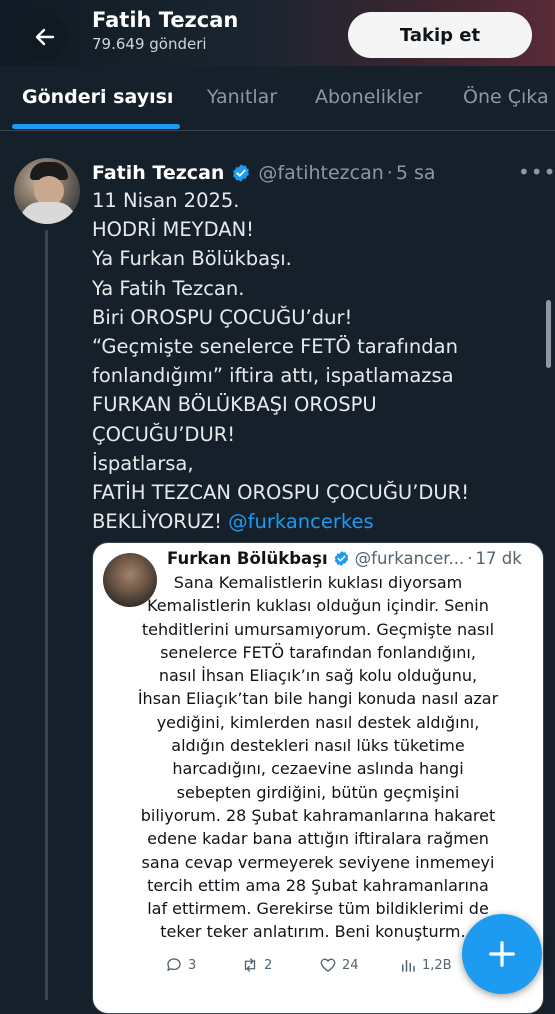 This screenshot has height=1014, width=555. Describe the element at coordinates (318, 792) in the screenshot. I see `quoted-line: sebepten girdiğini, bütün geçmişini` at that location.